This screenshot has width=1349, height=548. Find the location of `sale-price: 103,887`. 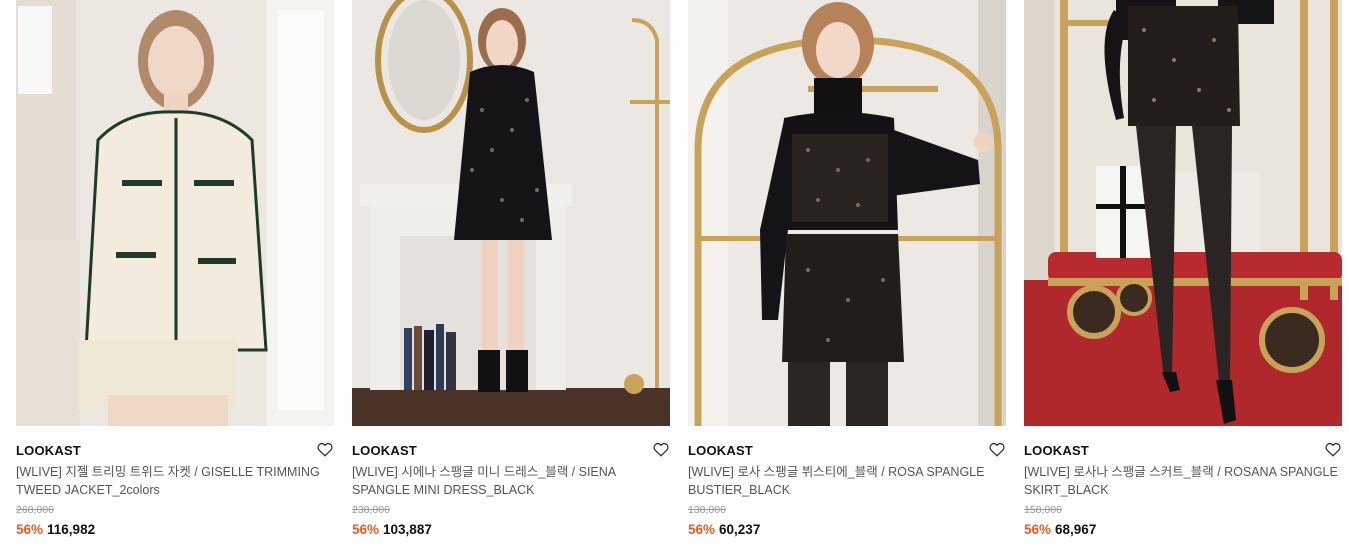

sale-price: 103,887 is located at coordinates (407, 529).